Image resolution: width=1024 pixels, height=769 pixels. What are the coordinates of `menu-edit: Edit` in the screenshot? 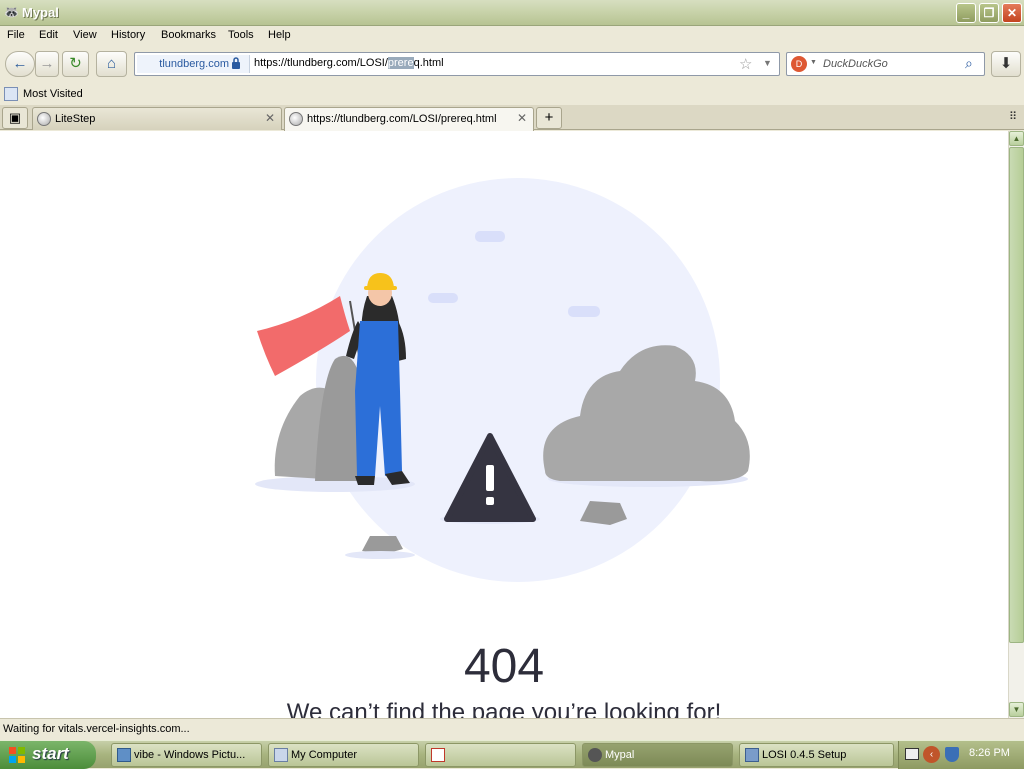 It's located at (48, 35).